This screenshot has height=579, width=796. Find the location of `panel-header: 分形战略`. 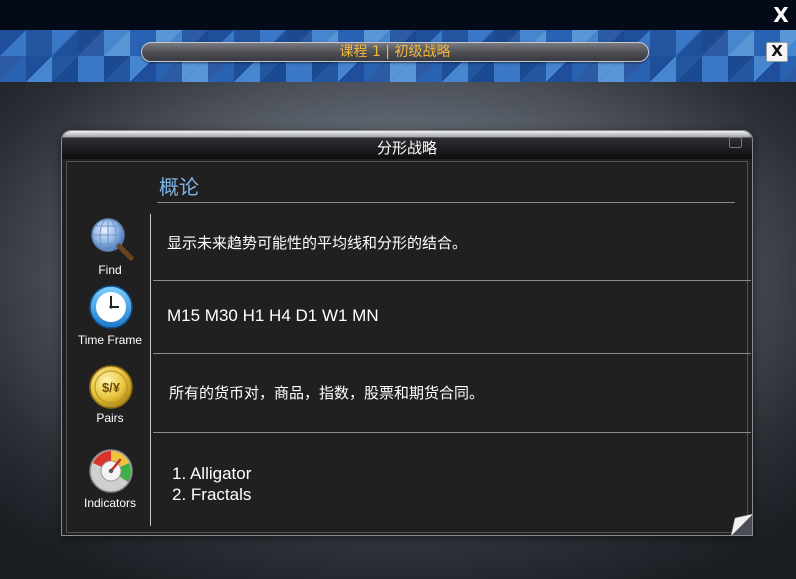

panel-header: 分形战略 is located at coordinates (407, 145).